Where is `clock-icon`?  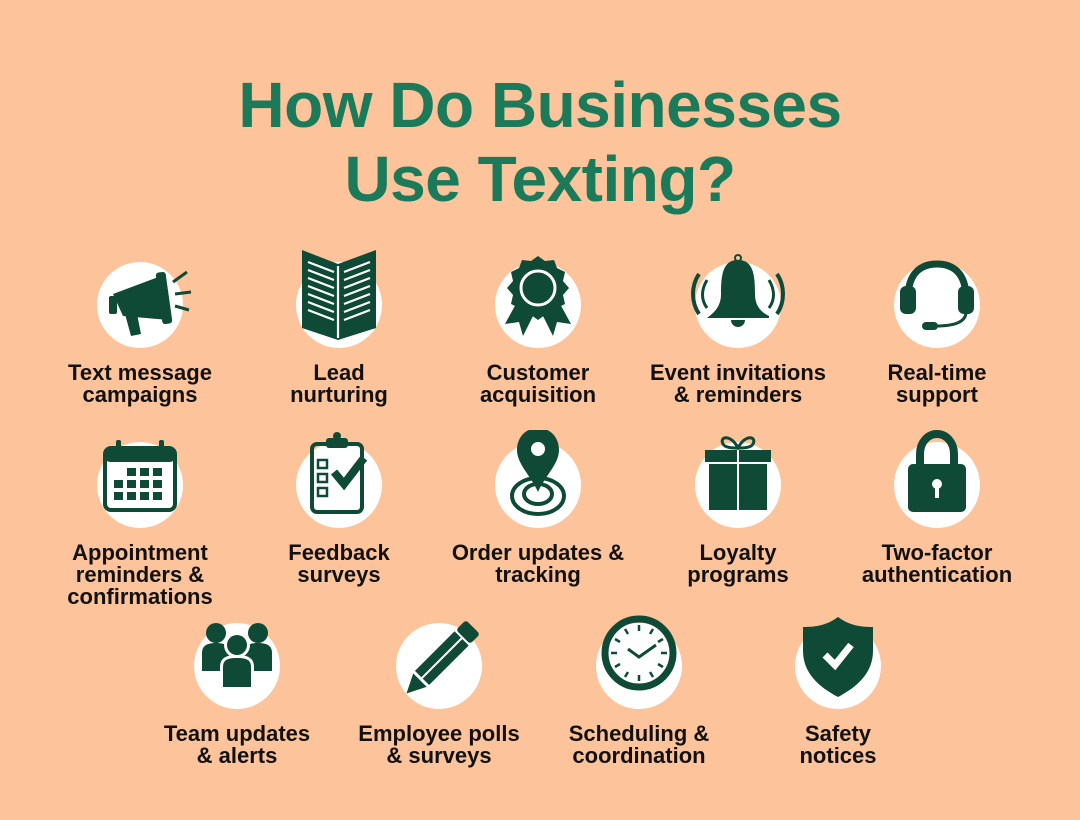 clock-icon is located at coordinates (639, 653).